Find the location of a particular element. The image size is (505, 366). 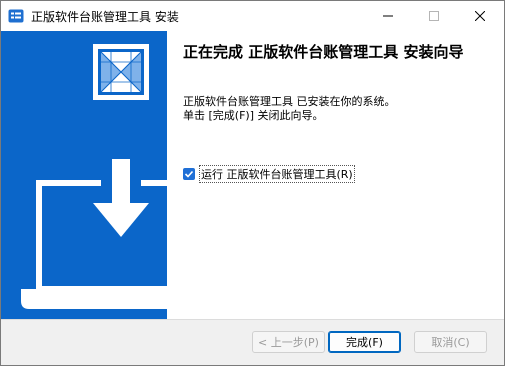

completion-message: 正版软件台账管理工具 已安装在你的系统。 单击 [完成(F)] 关闭此向导。 is located at coordinates (338, 109).